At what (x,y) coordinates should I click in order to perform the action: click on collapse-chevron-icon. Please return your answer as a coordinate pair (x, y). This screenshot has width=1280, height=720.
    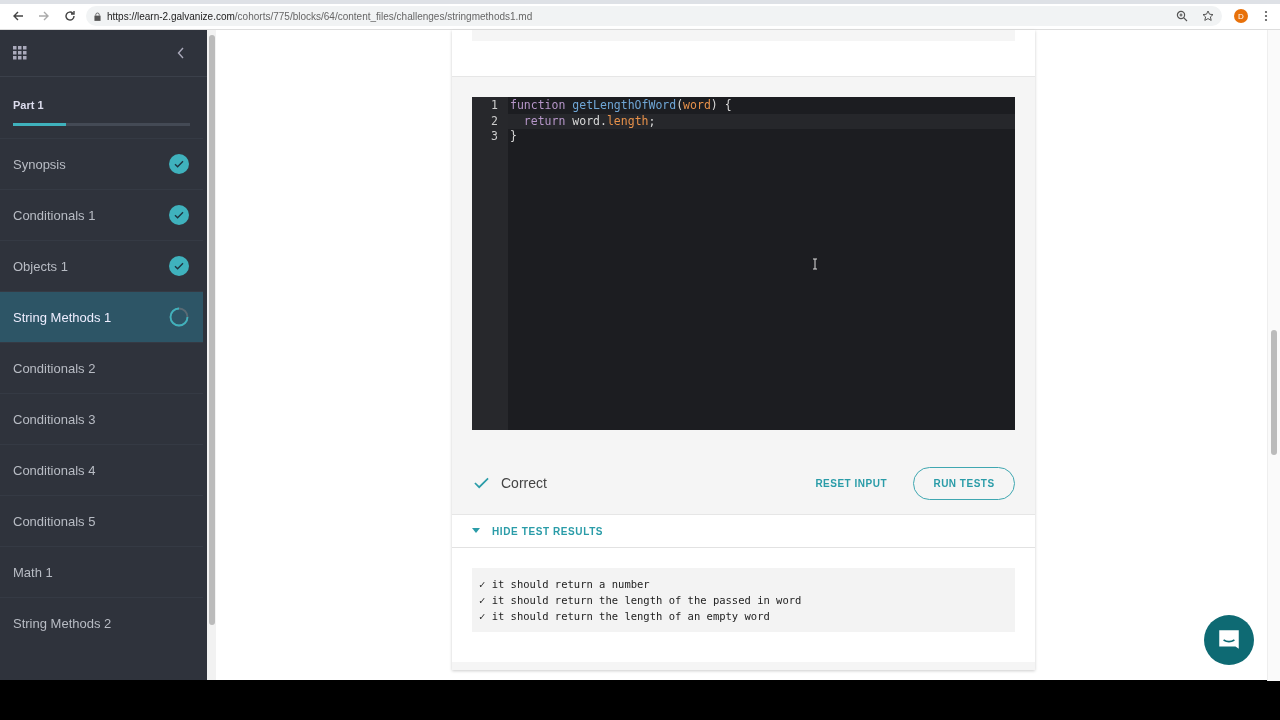
    Looking at the image, I should click on (181, 53).